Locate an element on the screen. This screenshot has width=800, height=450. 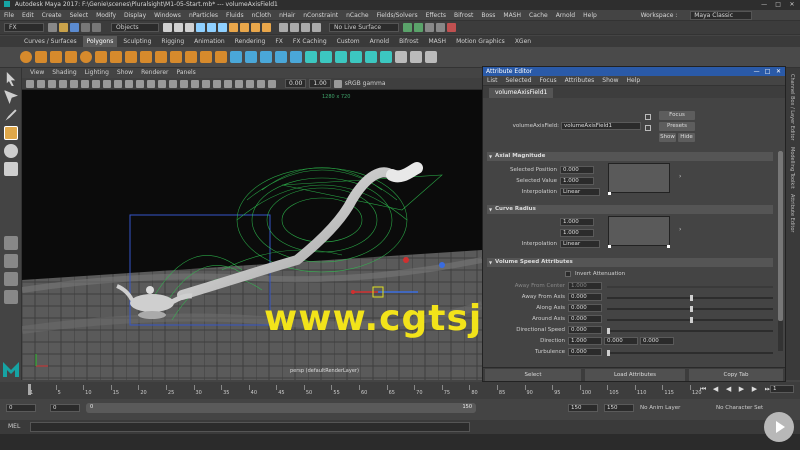
gate-mask-icon is located at coordinates (107, 83).